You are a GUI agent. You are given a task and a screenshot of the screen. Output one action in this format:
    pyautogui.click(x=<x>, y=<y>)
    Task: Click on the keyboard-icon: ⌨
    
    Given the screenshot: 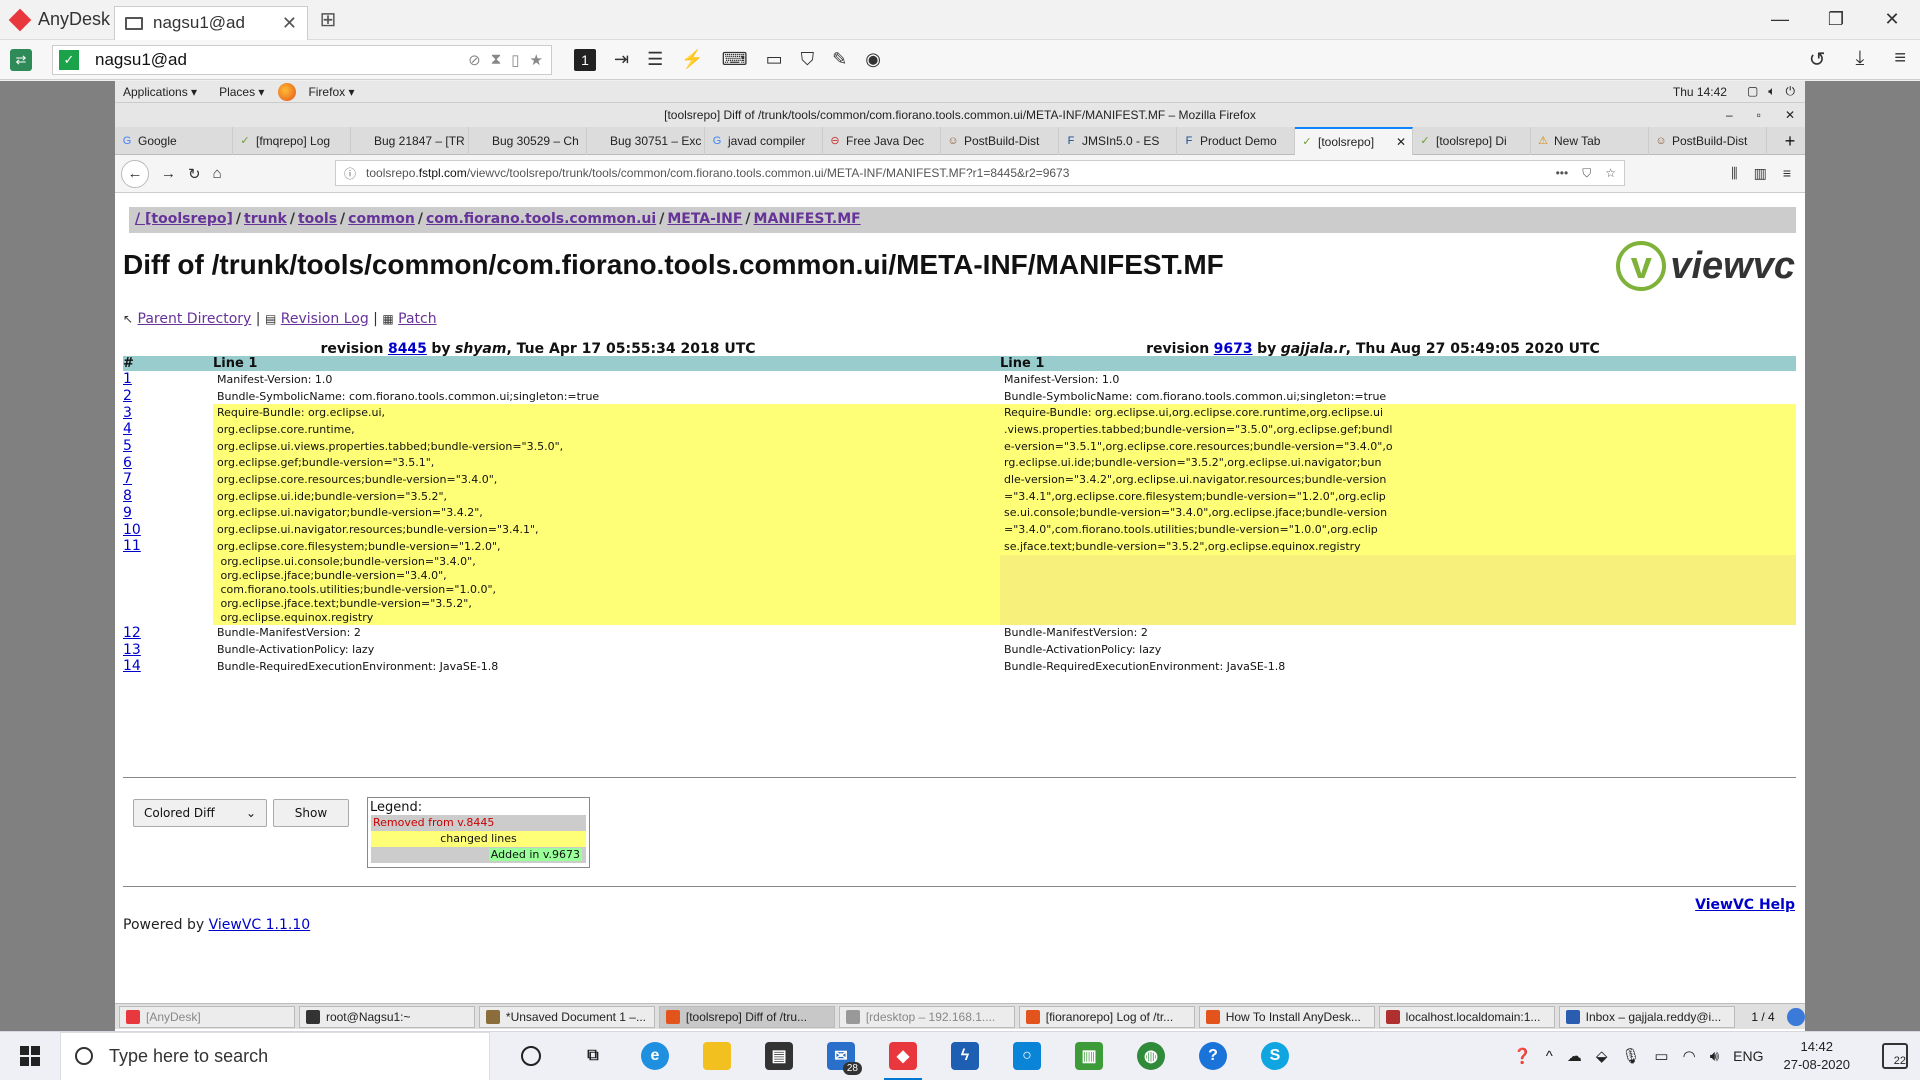 What is the action you would take?
    pyautogui.click(x=735, y=60)
    